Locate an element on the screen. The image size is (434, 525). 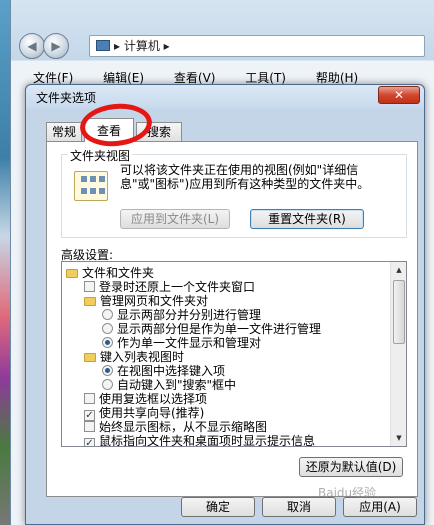
item-label: 自动键入到"搜索"框中 is located at coordinates (177, 385).